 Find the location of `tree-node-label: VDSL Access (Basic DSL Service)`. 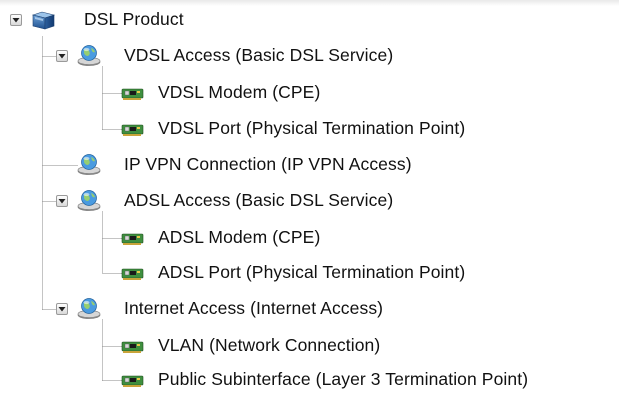

tree-node-label: VDSL Access (Basic DSL Service) is located at coordinates (259, 55).